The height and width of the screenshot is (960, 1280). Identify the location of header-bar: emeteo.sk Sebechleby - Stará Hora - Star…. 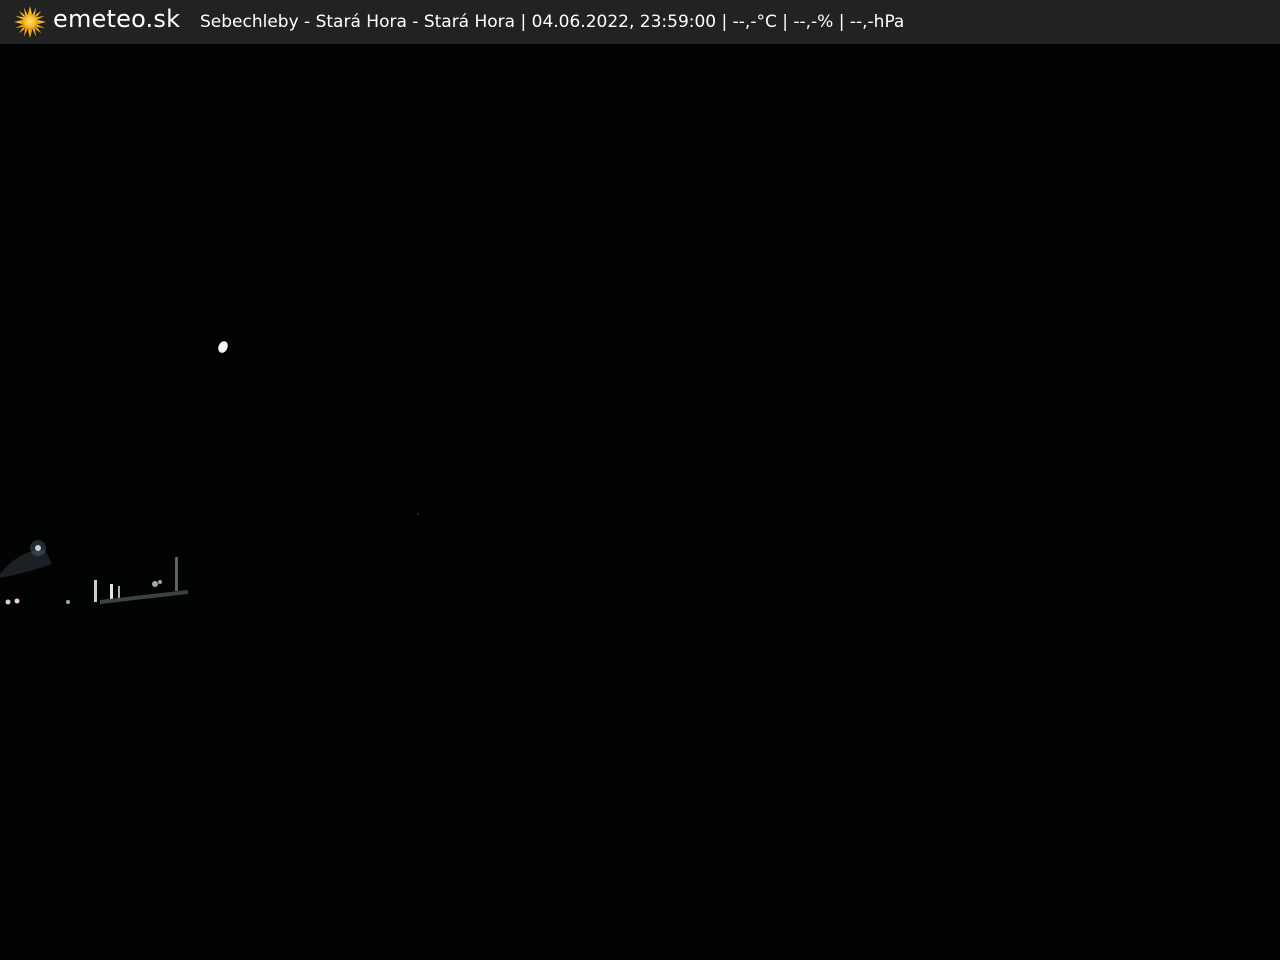
(640, 22).